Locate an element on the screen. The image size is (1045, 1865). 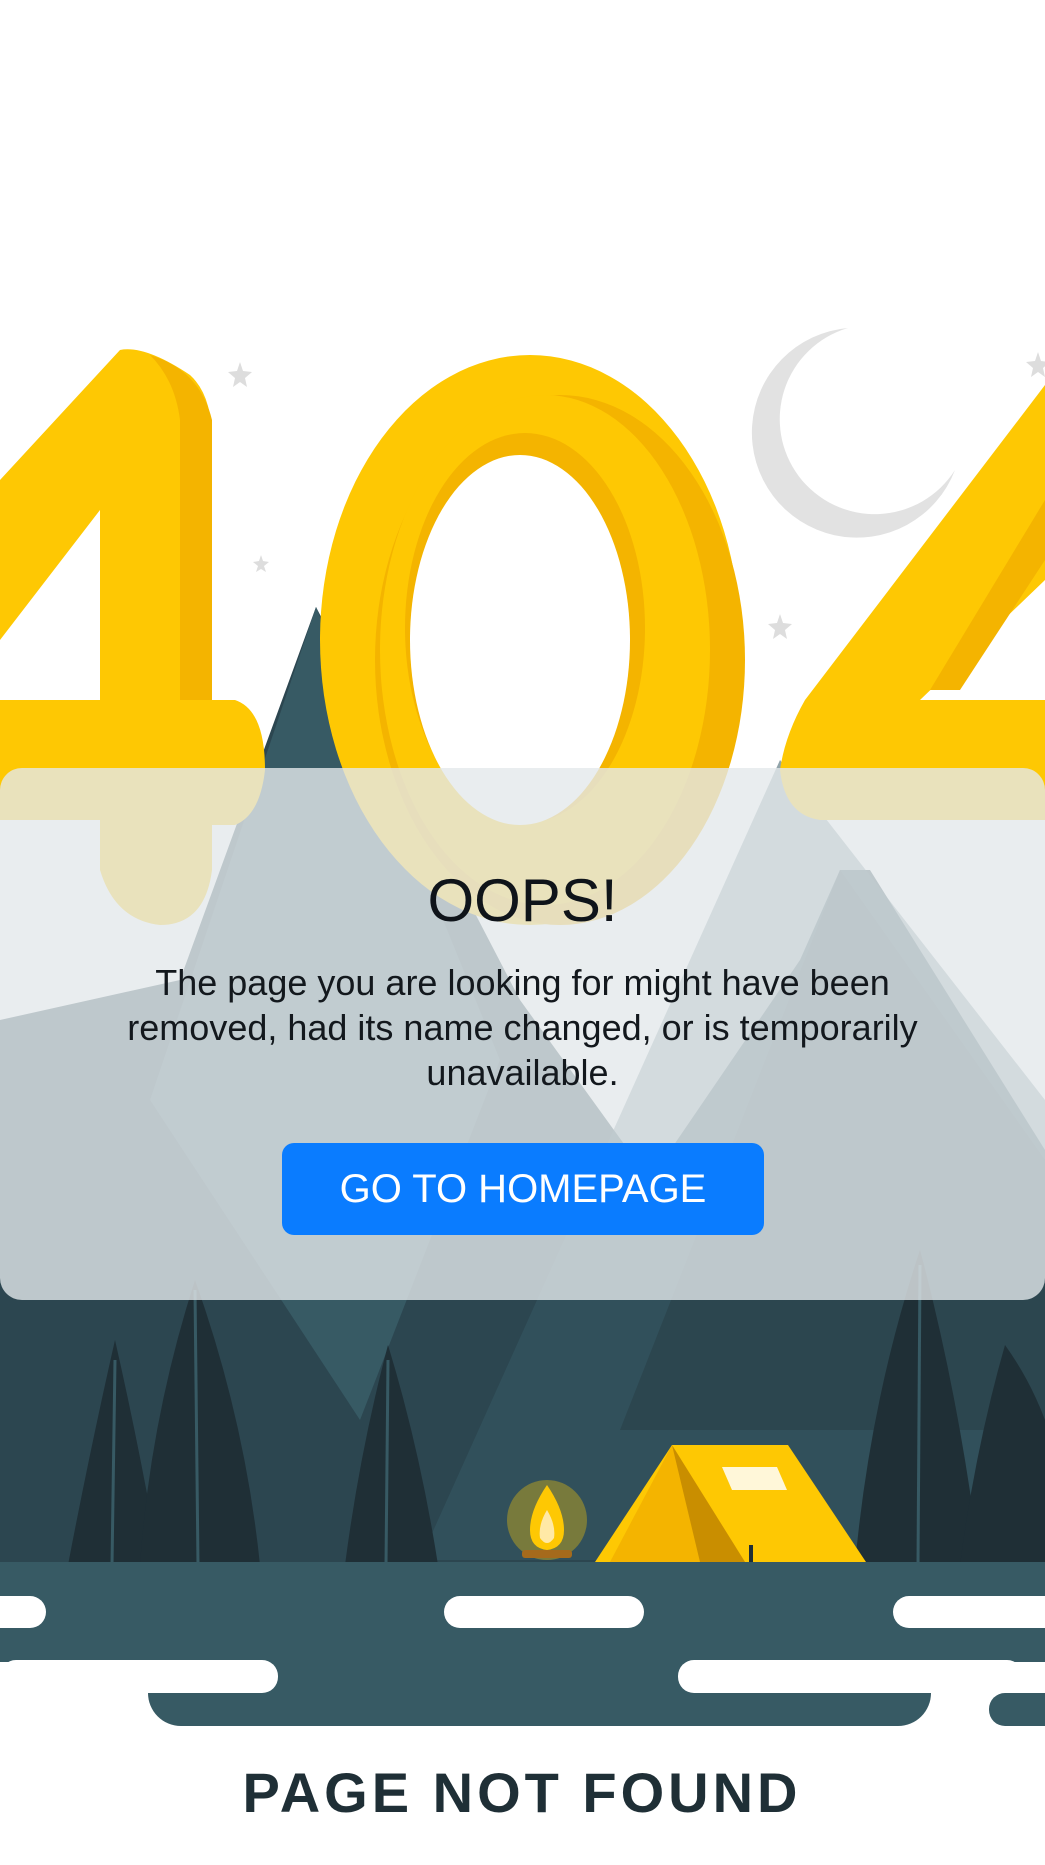
digit-4-right is located at coordinates (912, 602).